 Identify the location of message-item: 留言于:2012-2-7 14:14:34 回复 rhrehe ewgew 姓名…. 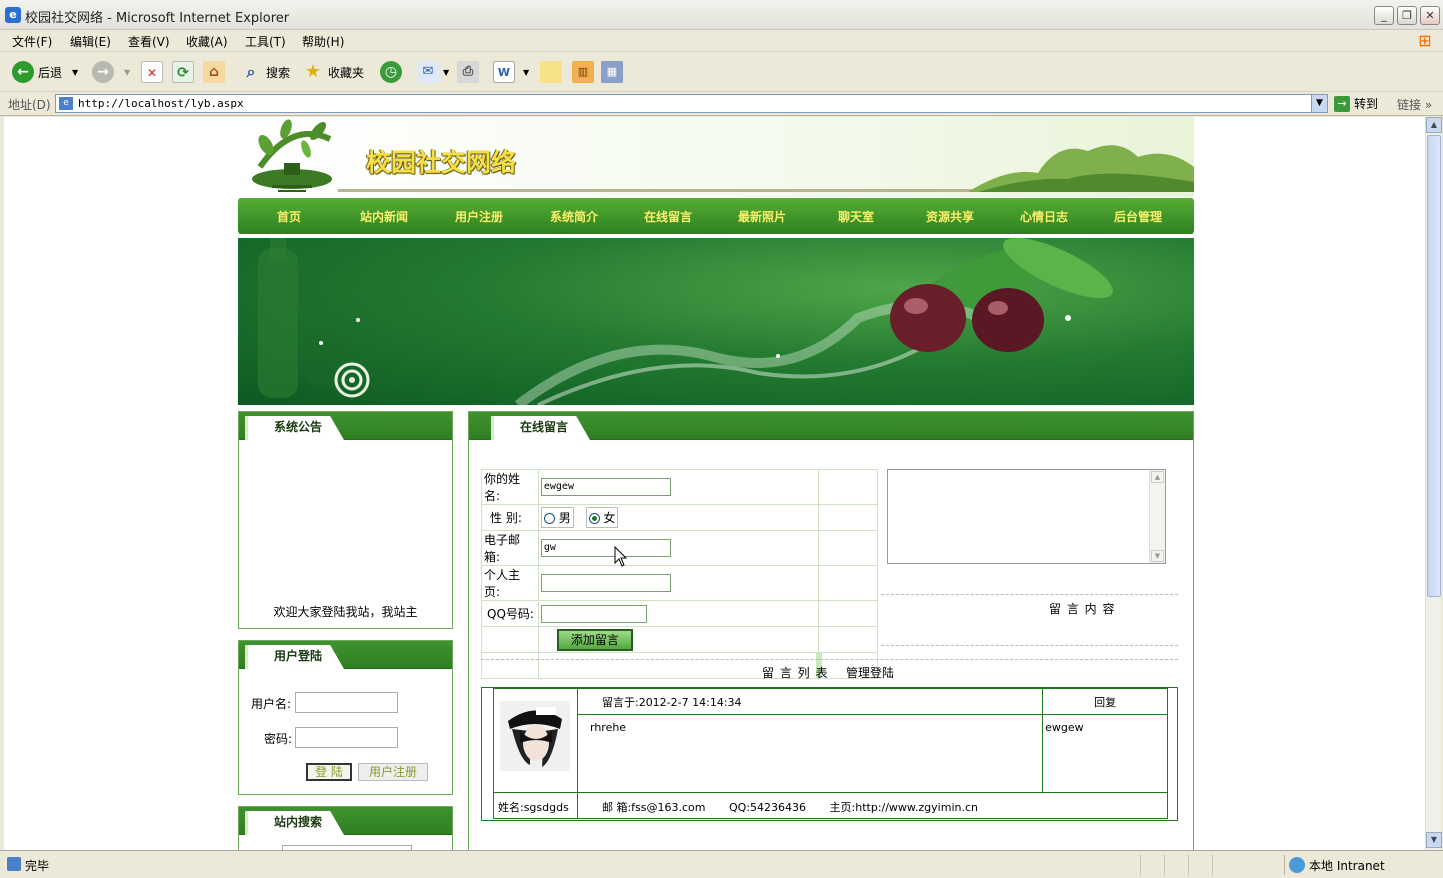
(831, 753).